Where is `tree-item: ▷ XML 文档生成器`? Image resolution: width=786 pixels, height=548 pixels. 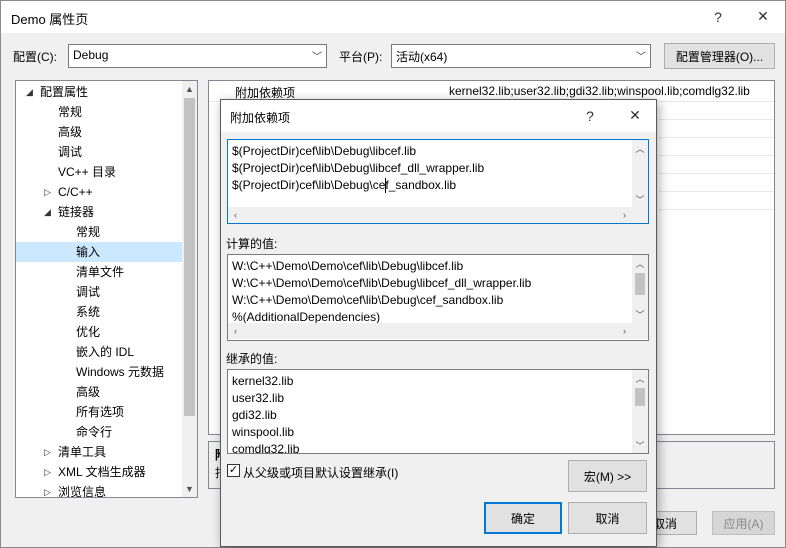 tree-item: ▷ XML 文档生成器 is located at coordinates (99, 472).